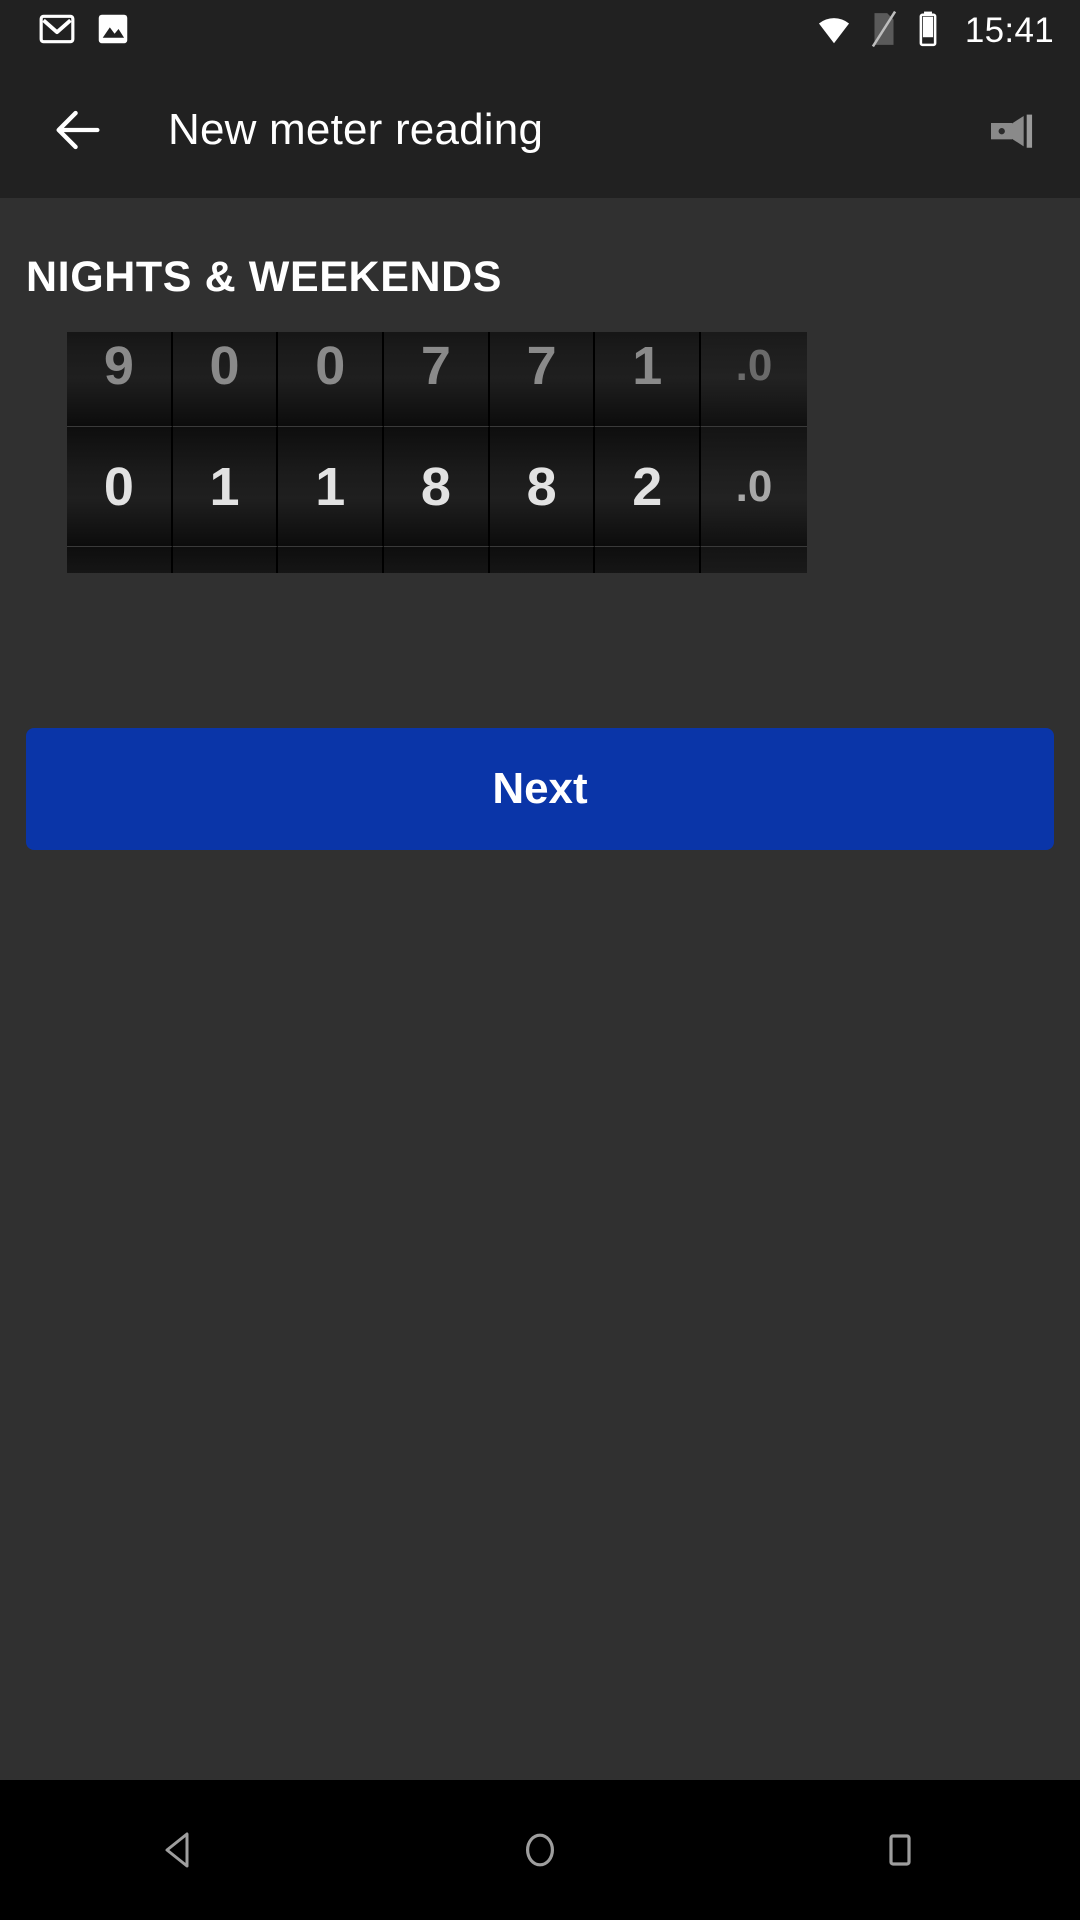 This screenshot has height=1920, width=1080. I want to click on system-nav-bar, so click(540, 1850).